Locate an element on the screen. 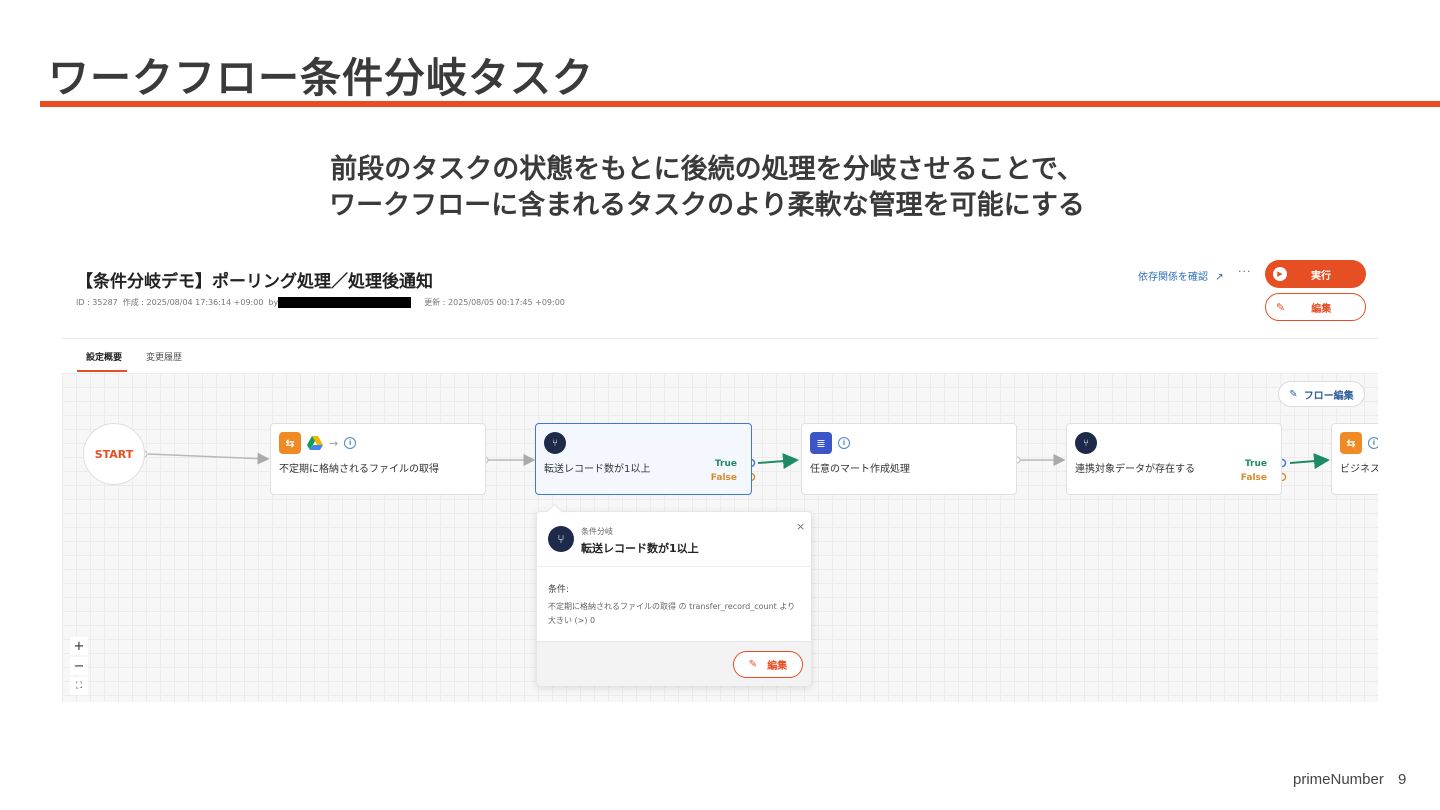  dependency-link-label: 依存関係を確認 is located at coordinates (1173, 277).